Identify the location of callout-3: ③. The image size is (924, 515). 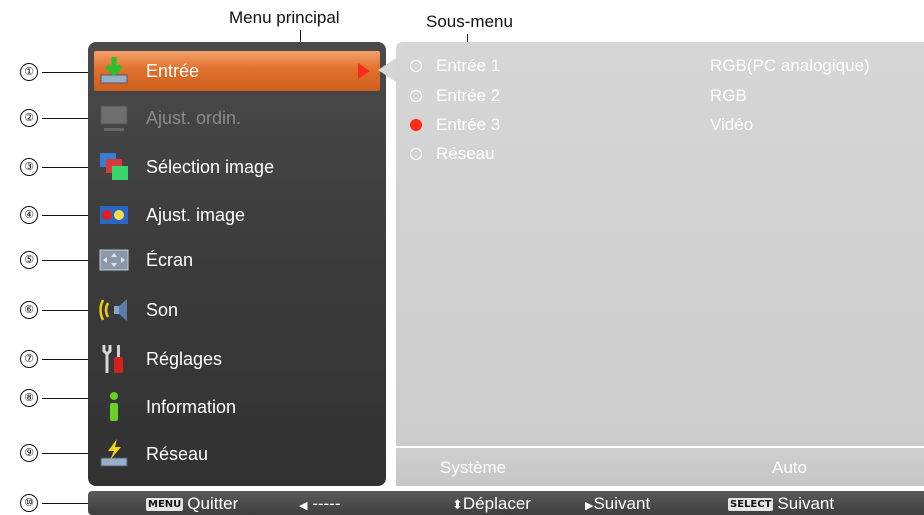
(29, 167).